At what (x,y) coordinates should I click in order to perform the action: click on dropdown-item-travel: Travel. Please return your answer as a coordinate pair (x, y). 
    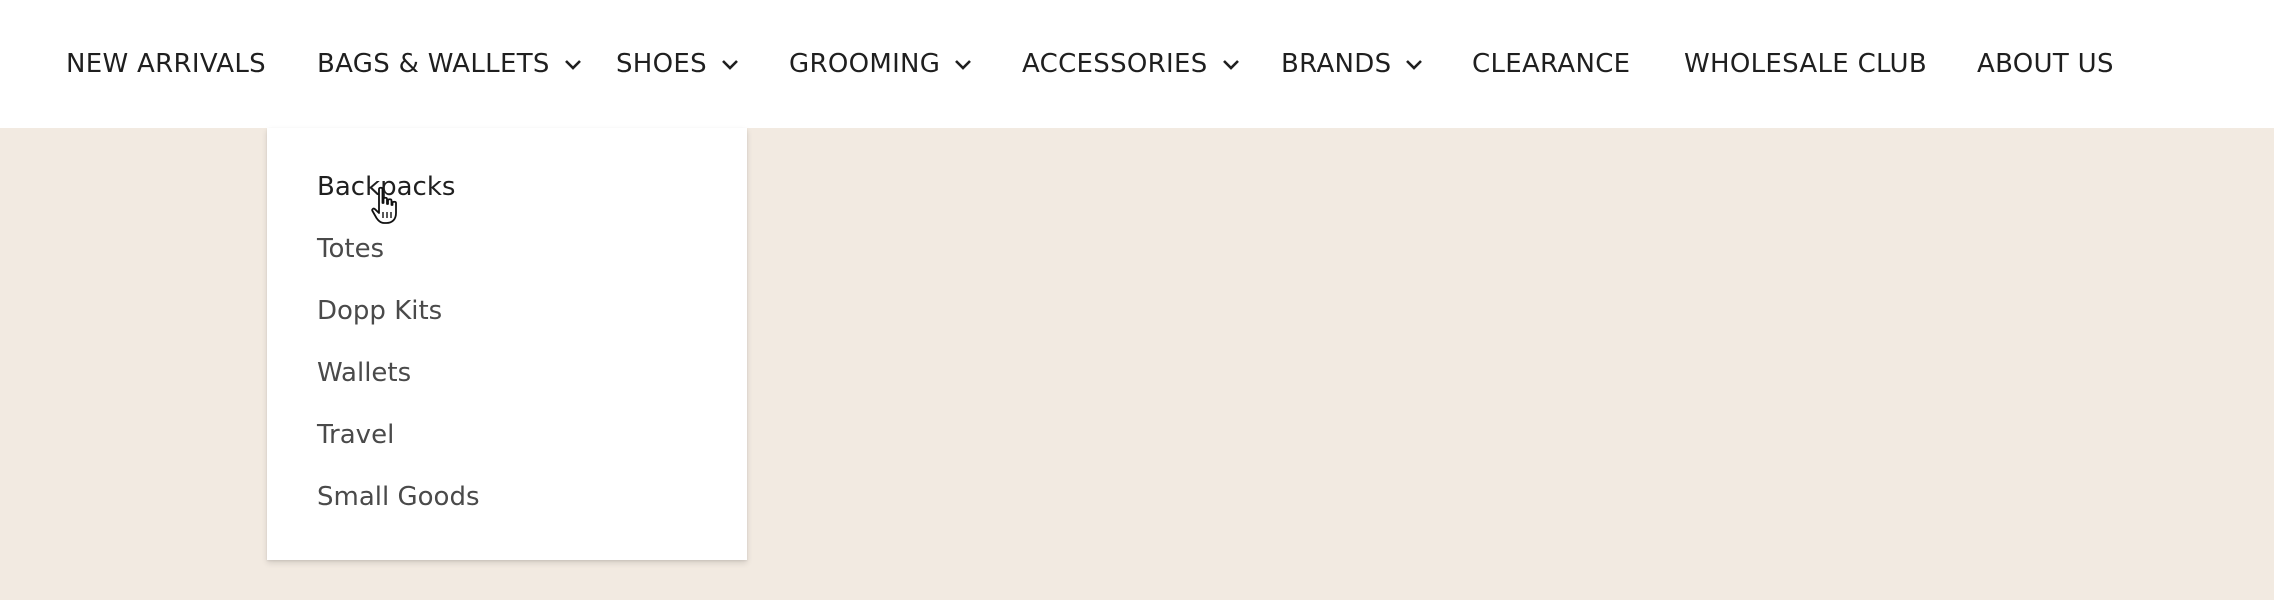
    Looking at the image, I should click on (355, 435).